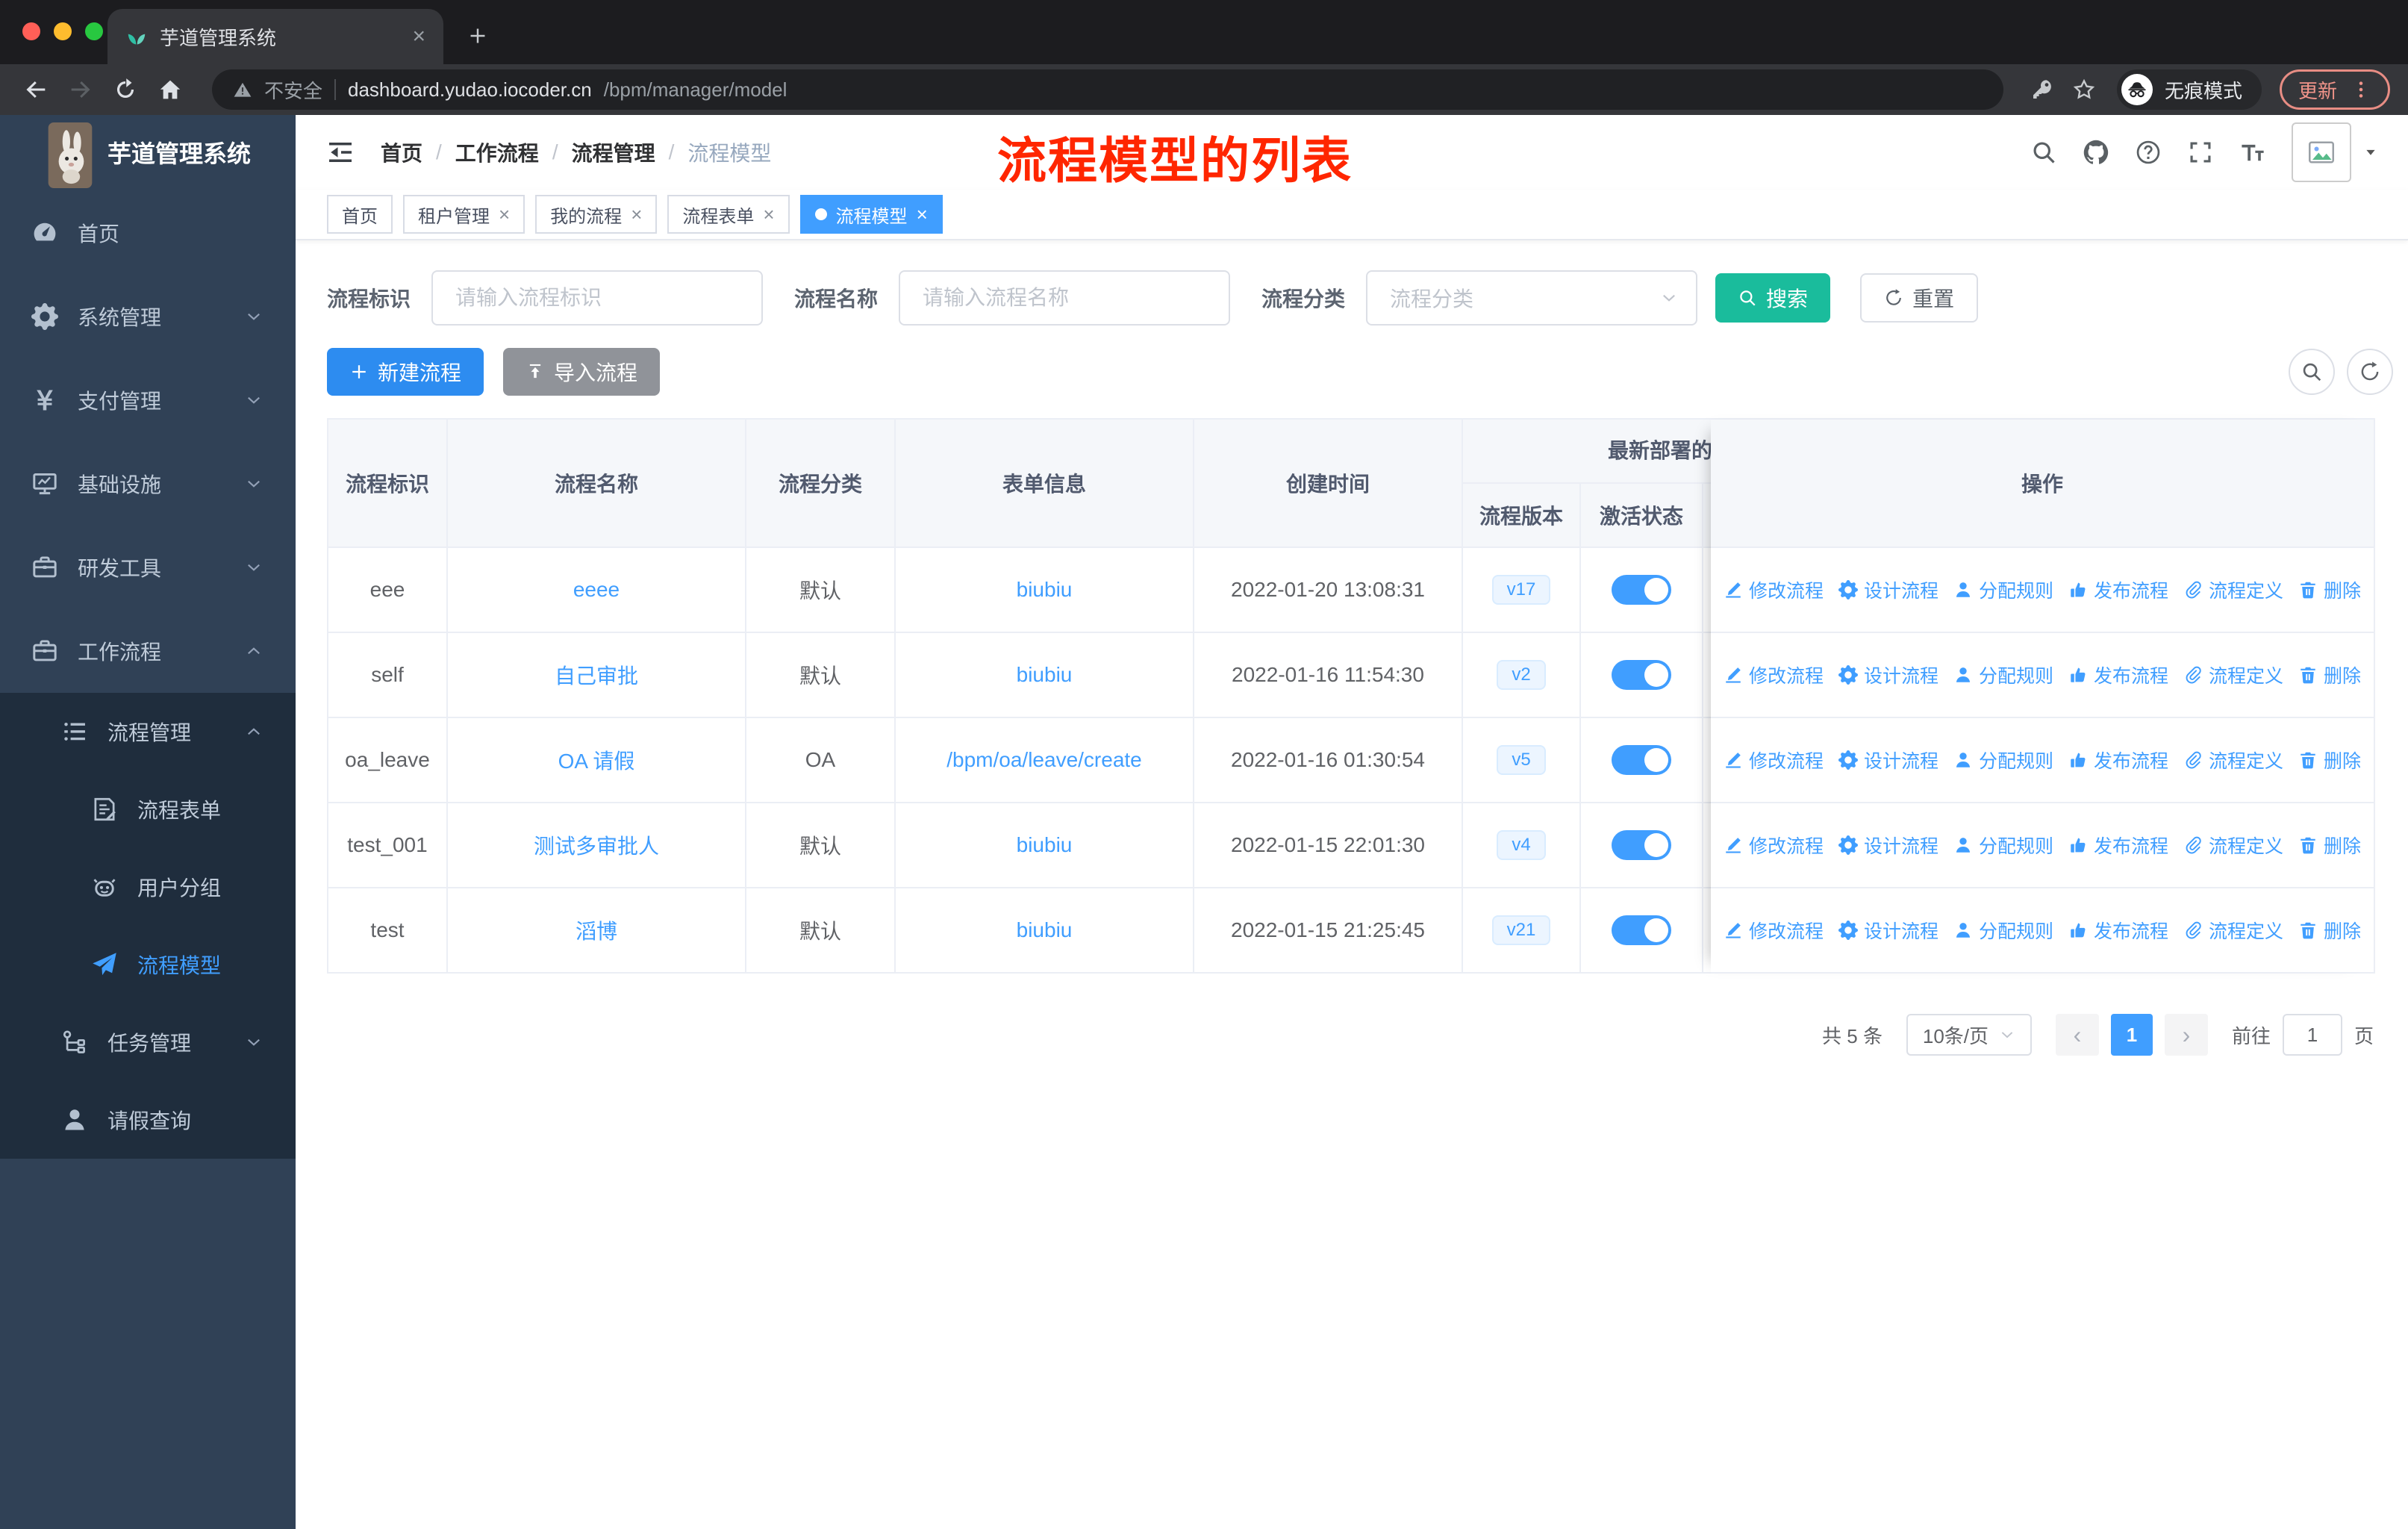  What do you see at coordinates (728, 215) in the screenshot?
I see `tag-process-form: 流程表单 ×` at bounding box center [728, 215].